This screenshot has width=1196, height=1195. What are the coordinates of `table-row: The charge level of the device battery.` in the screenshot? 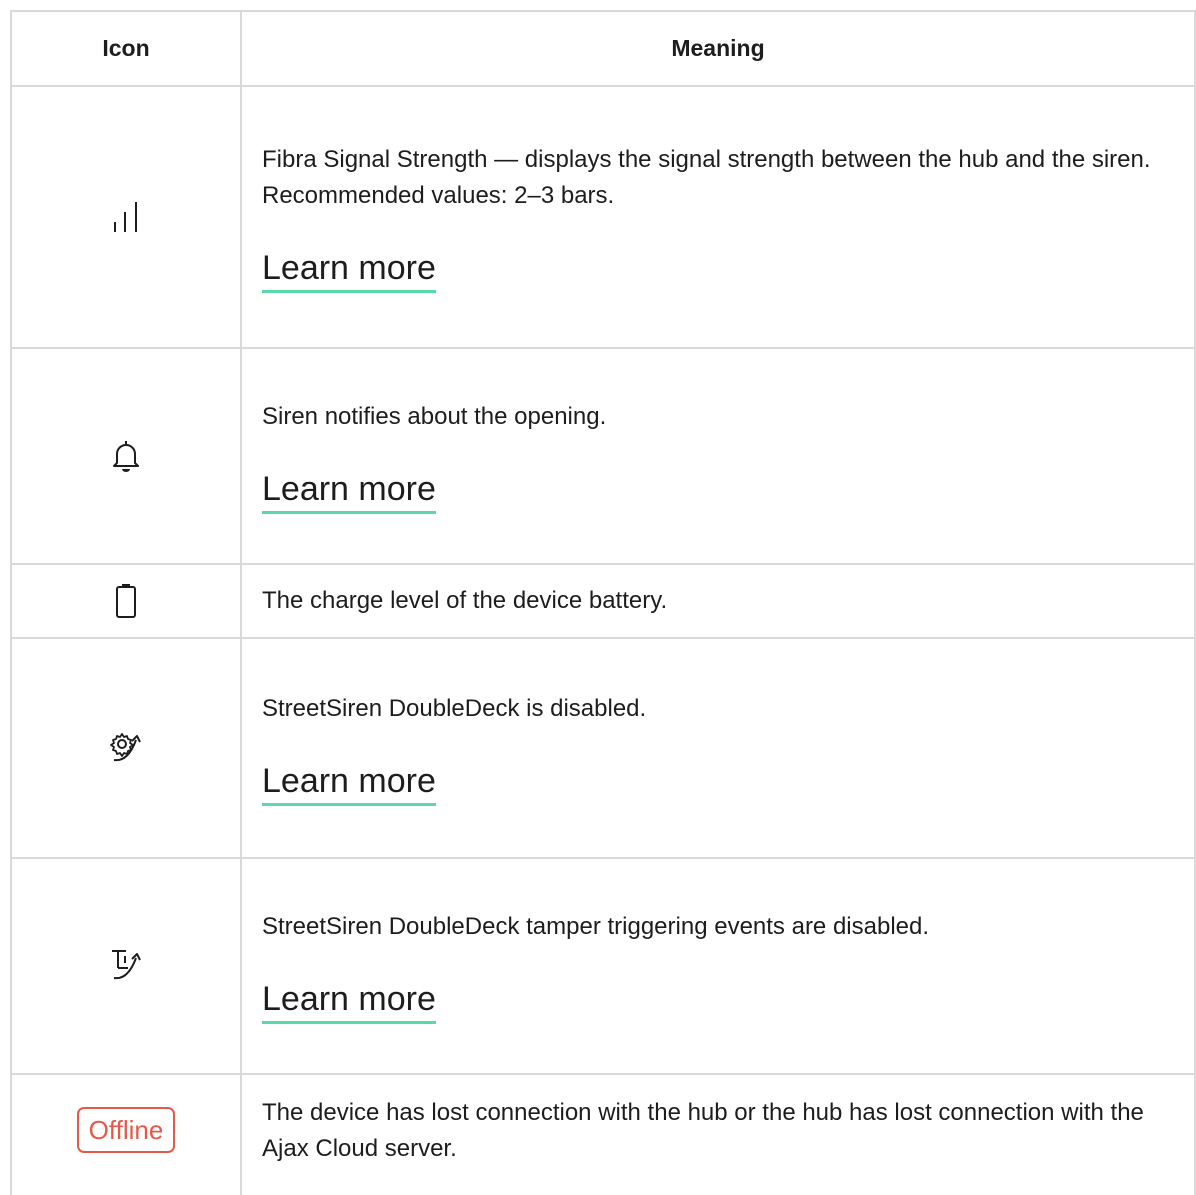 It's located at (604, 602).